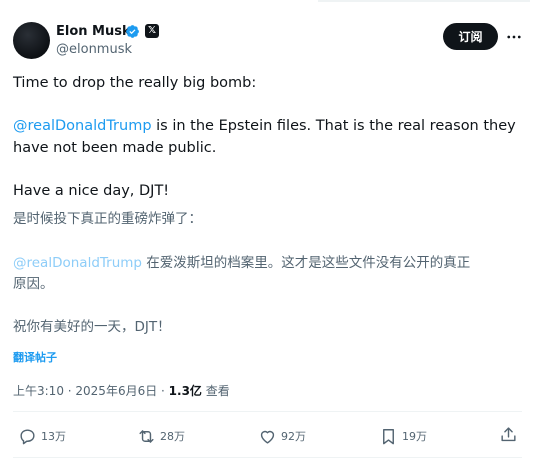 The width and height of the screenshot is (534, 458). Describe the element at coordinates (93, 31) in the screenshot. I see `author-name: Elon Musk` at that location.